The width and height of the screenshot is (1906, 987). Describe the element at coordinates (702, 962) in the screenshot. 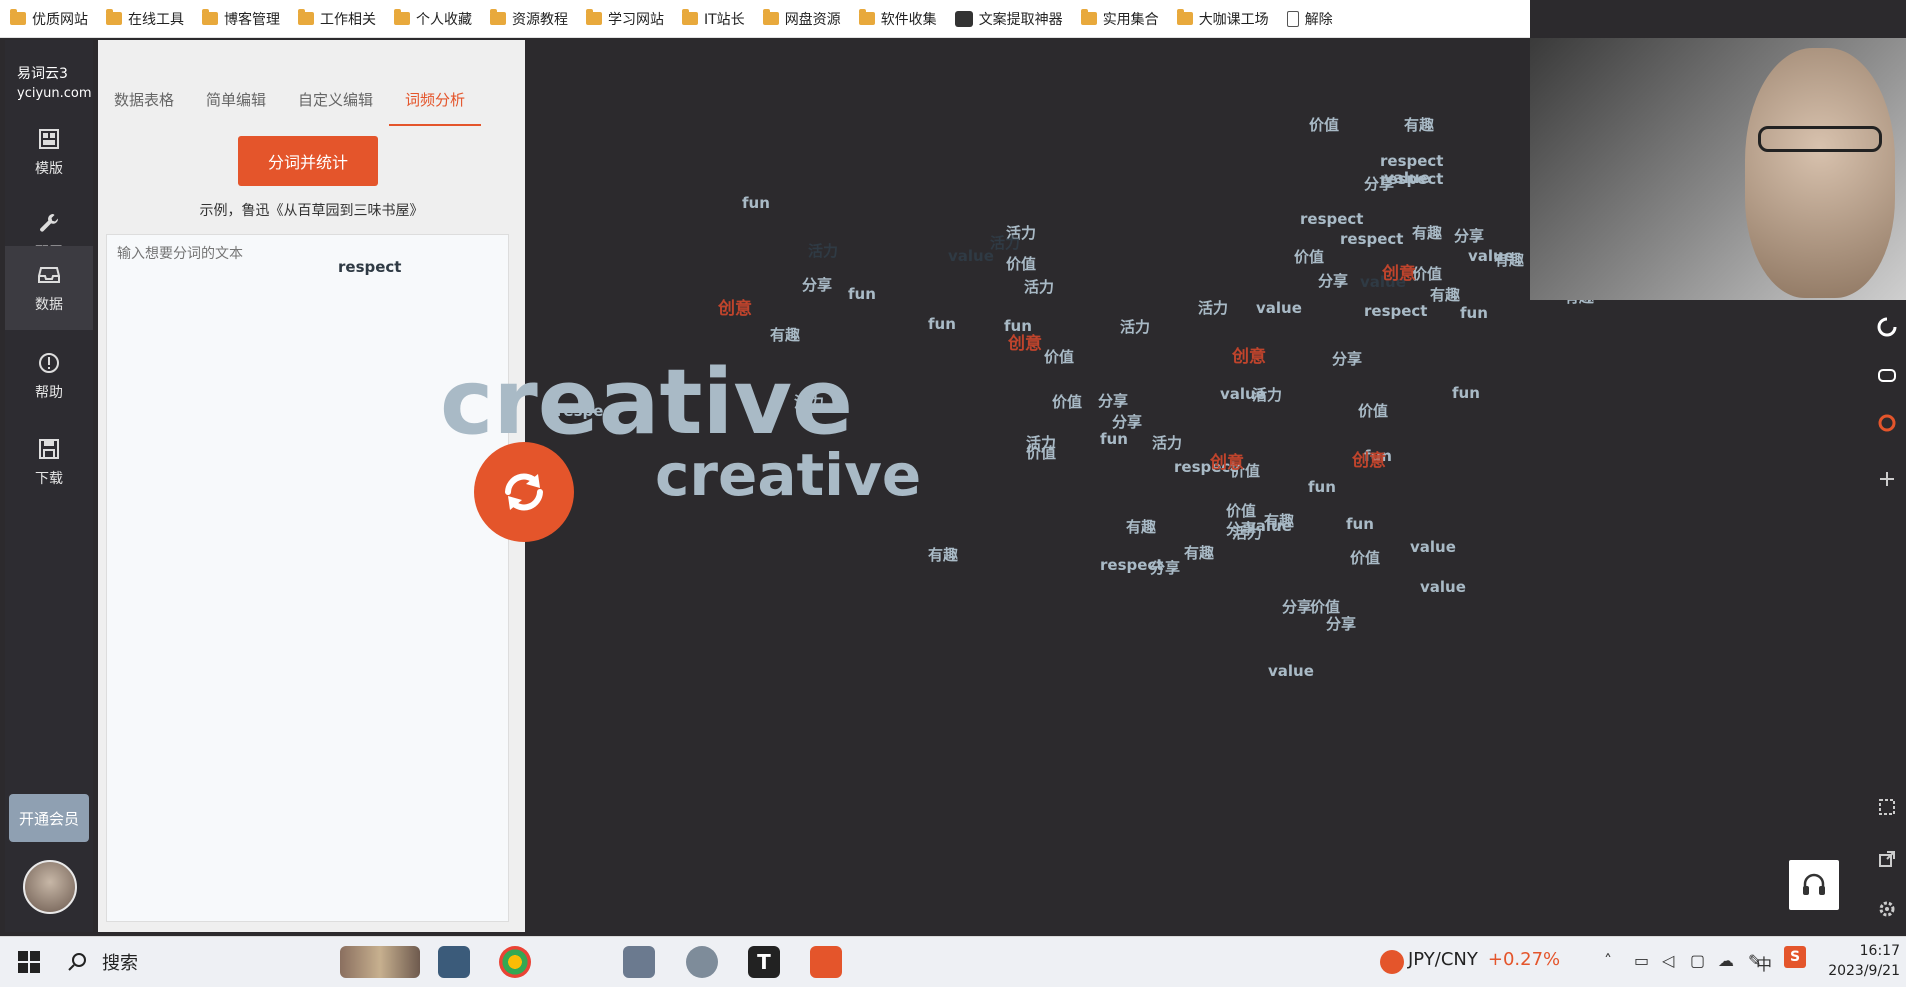

I see `settings-app-icon` at that location.